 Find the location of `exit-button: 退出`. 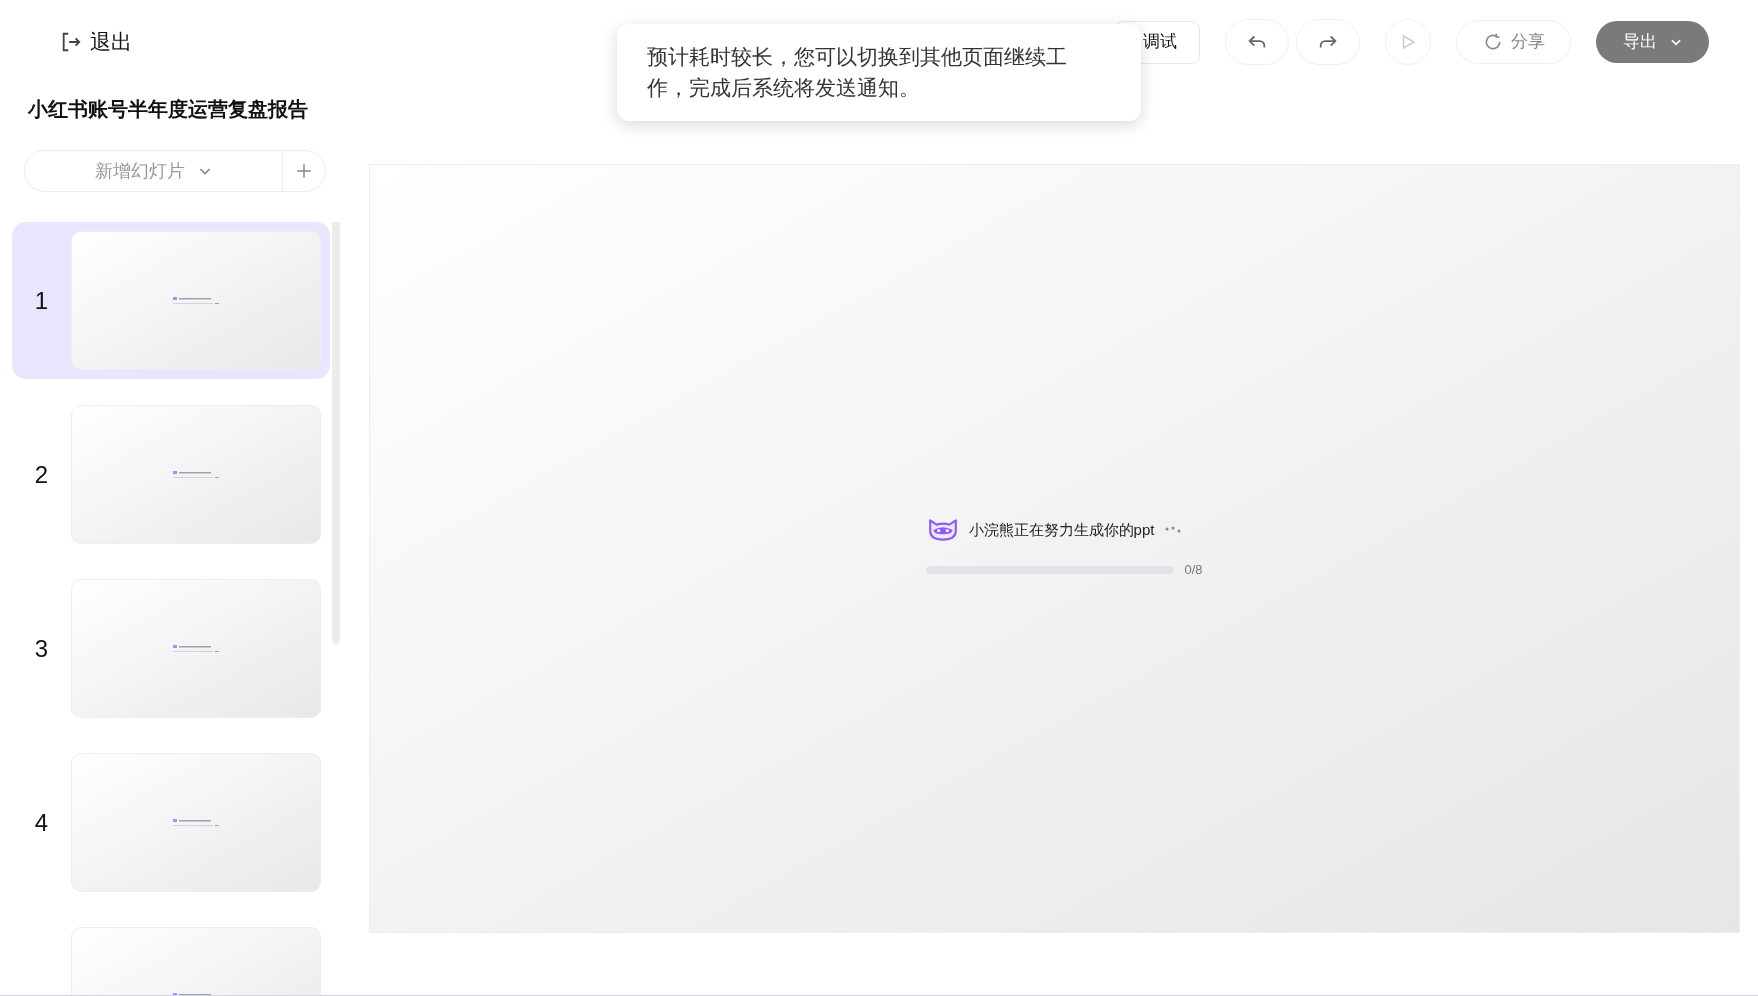

exit-button: 退出 is located at coordinates (96, 42).